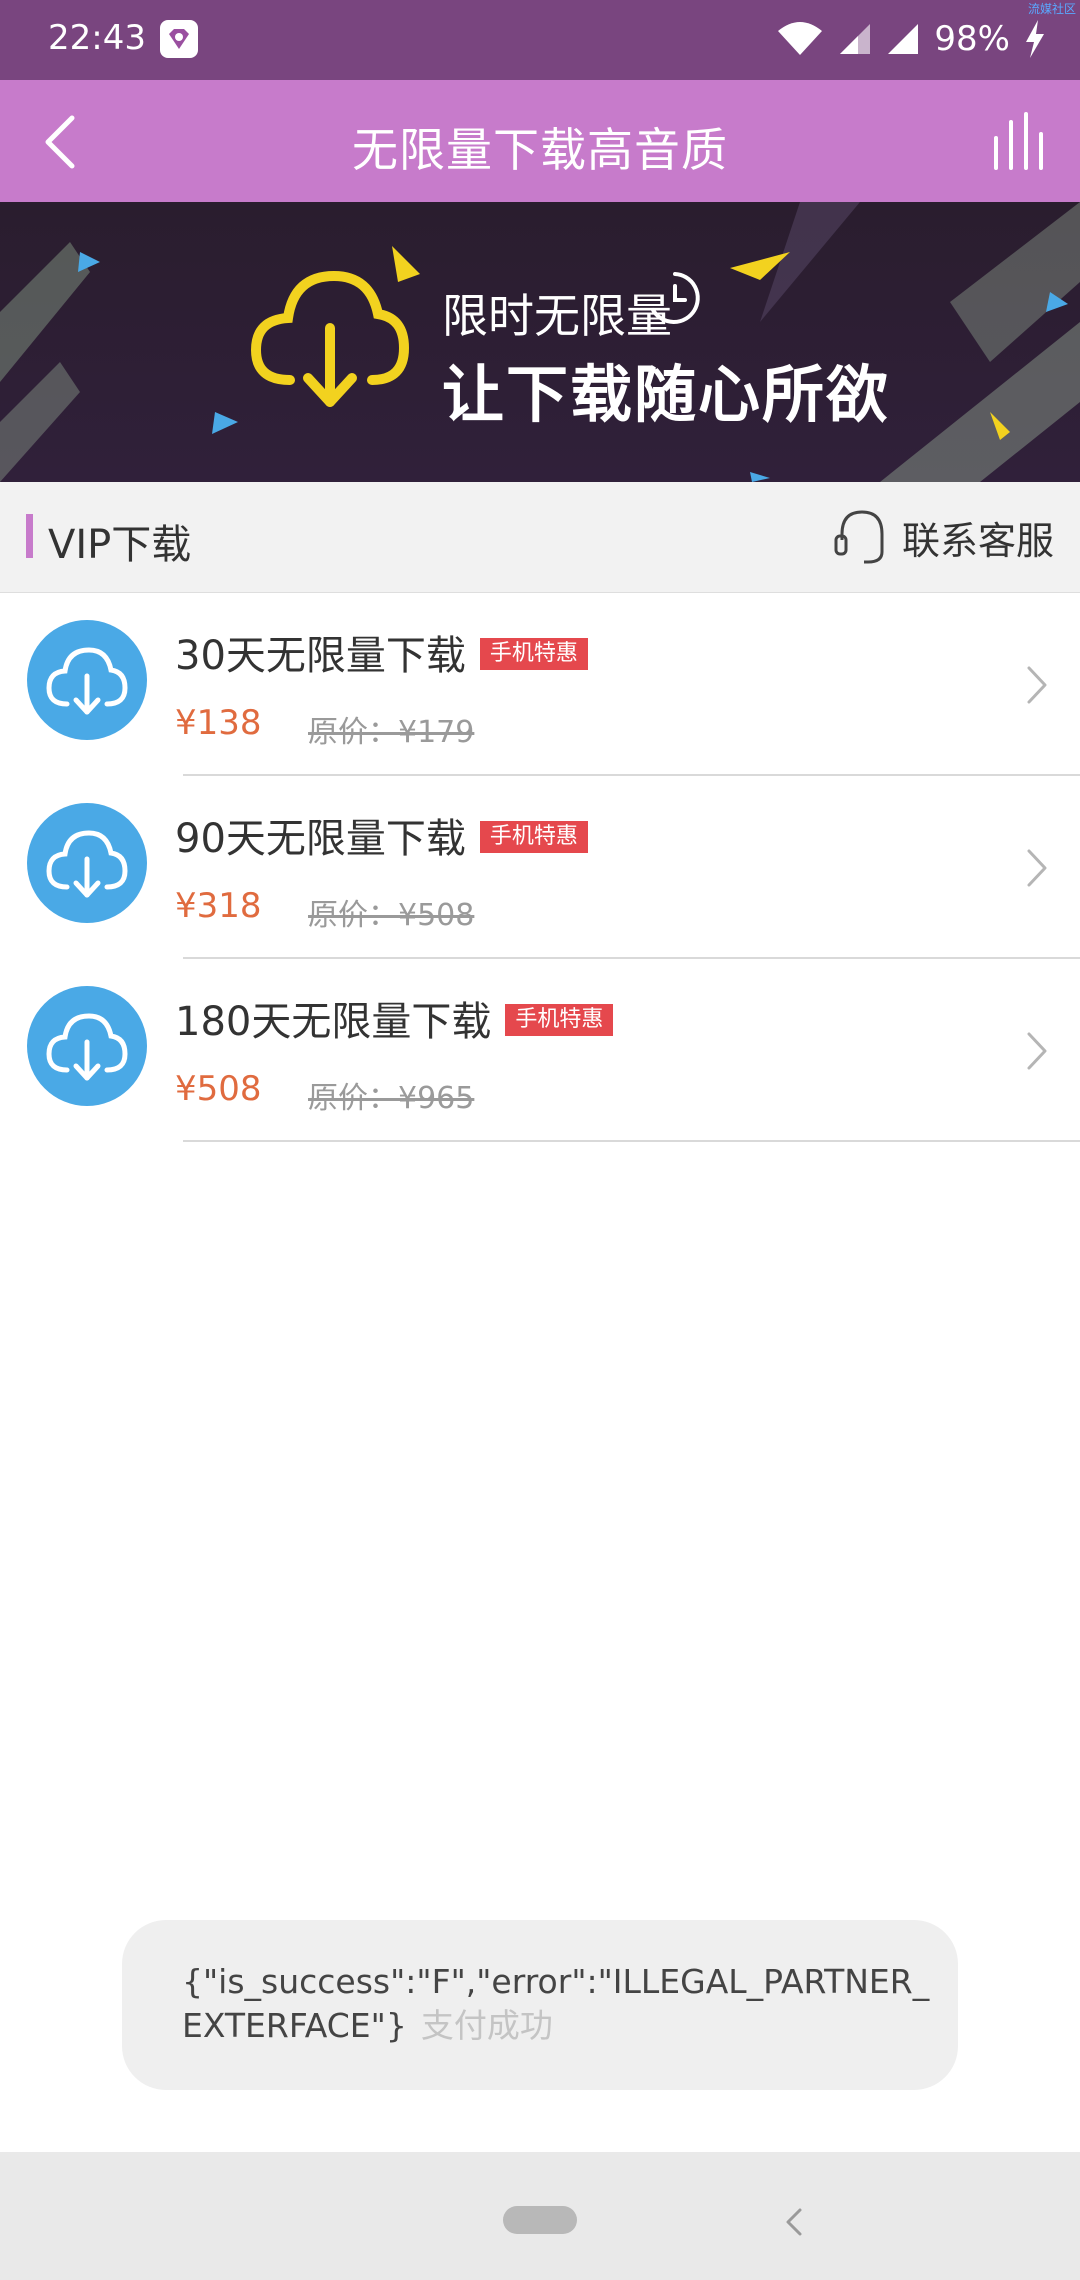  Describe the element at coordinates (540, 1050) in the screenshot. I see `plan-item-180-days: 180天无限量下载 手机特惠 ¥508 原价：¥965` at that location.